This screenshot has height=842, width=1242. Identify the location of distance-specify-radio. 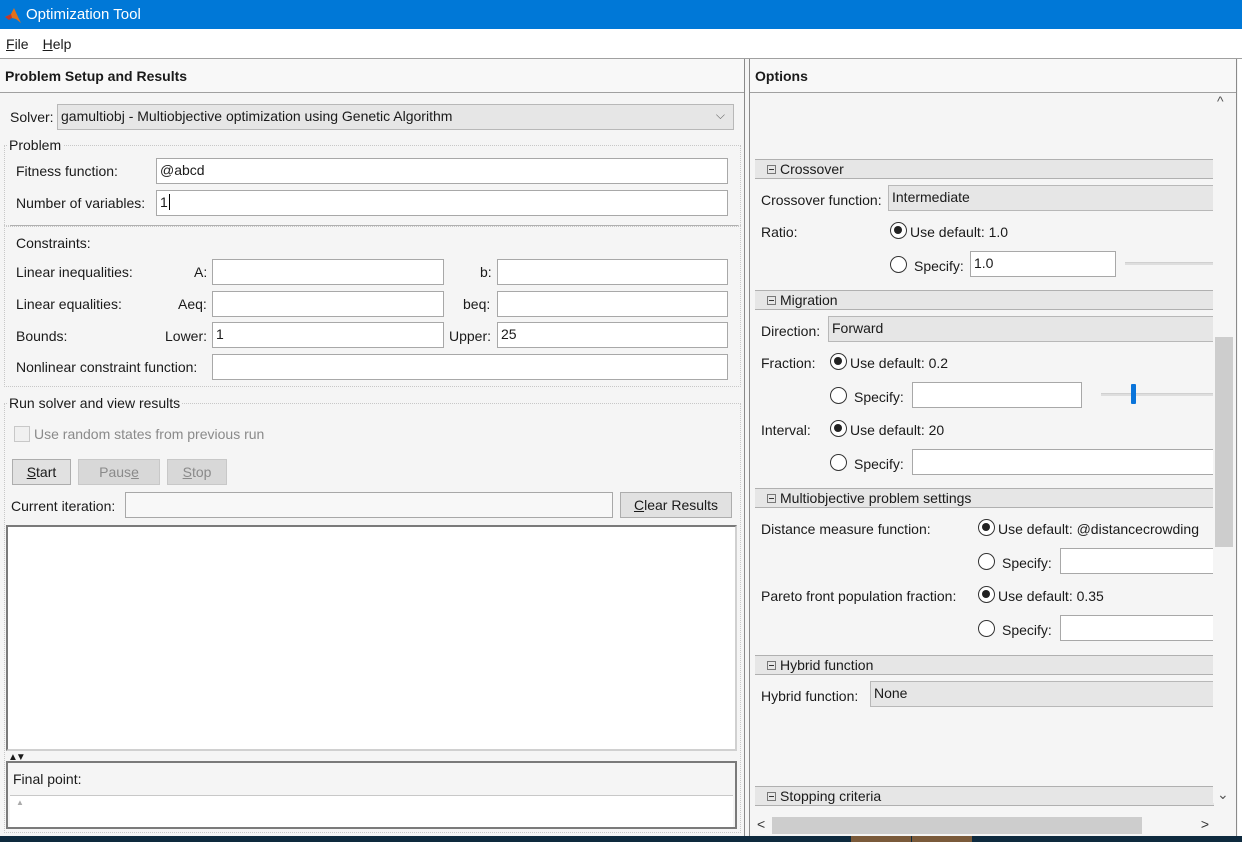
(986, 561).